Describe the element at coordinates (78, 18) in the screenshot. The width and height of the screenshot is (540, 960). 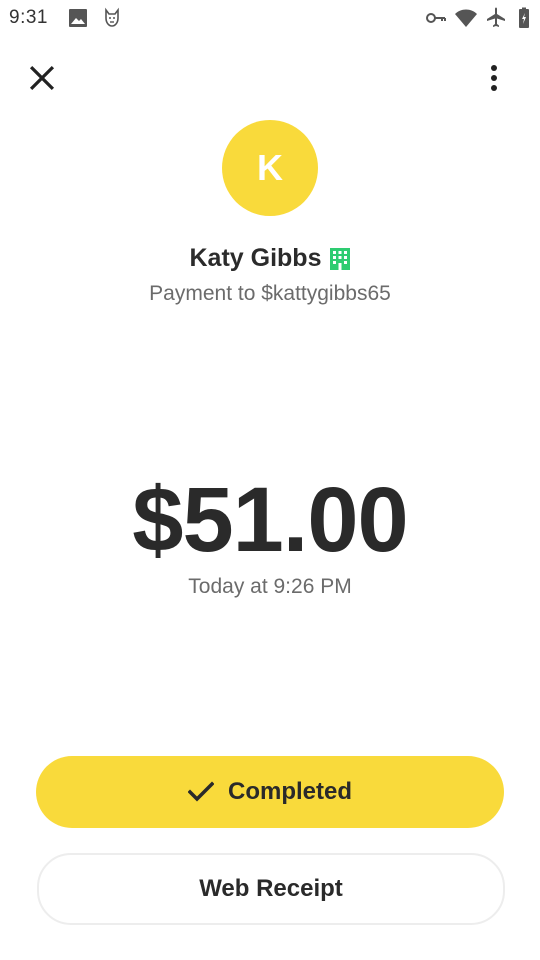
I see `image-icon` at that location.